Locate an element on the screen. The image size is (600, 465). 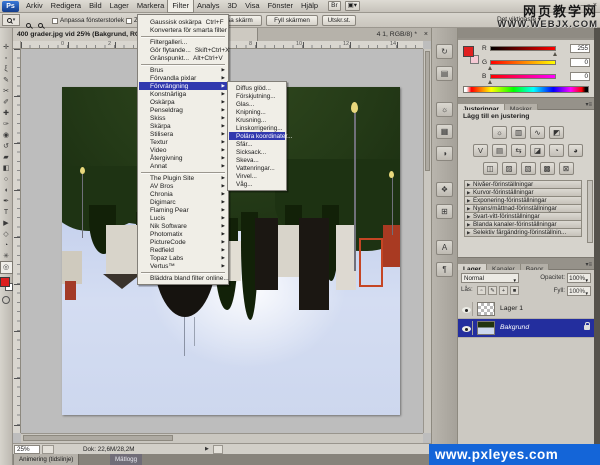
filter-menu-item: Stilisera ▶ is located at coordinates (183, 134).